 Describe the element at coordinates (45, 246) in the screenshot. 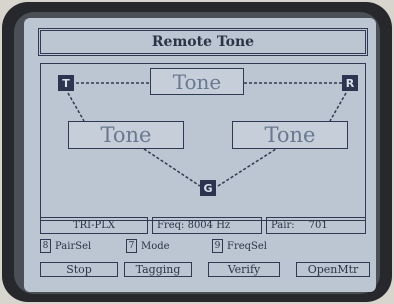

I see `key-number: 8` at that location.